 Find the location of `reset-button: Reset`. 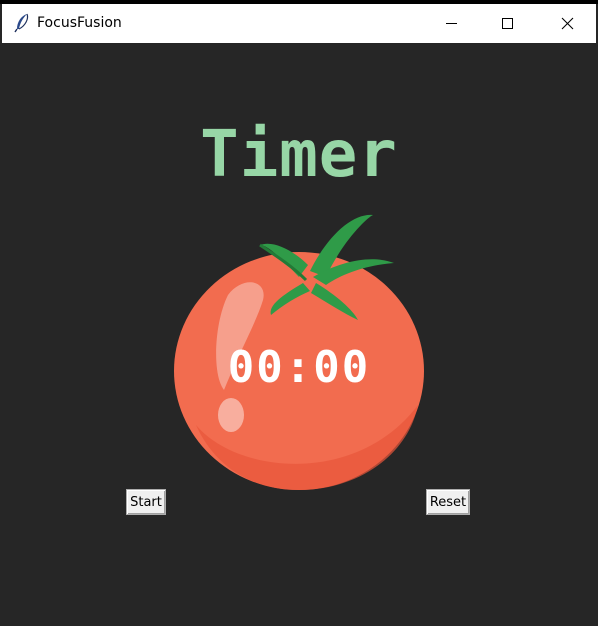

reset-button: Reset is located at coordinates (448, 502).